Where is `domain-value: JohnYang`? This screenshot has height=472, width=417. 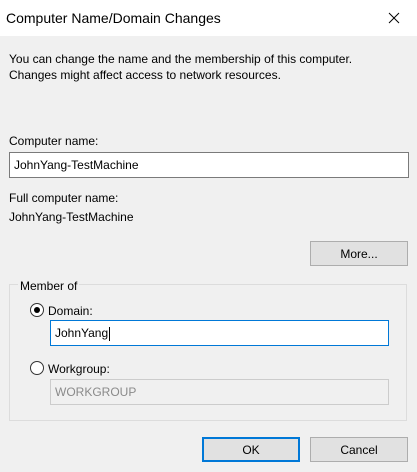
domain-value: JohnYang is located at coordinates (82, 333).